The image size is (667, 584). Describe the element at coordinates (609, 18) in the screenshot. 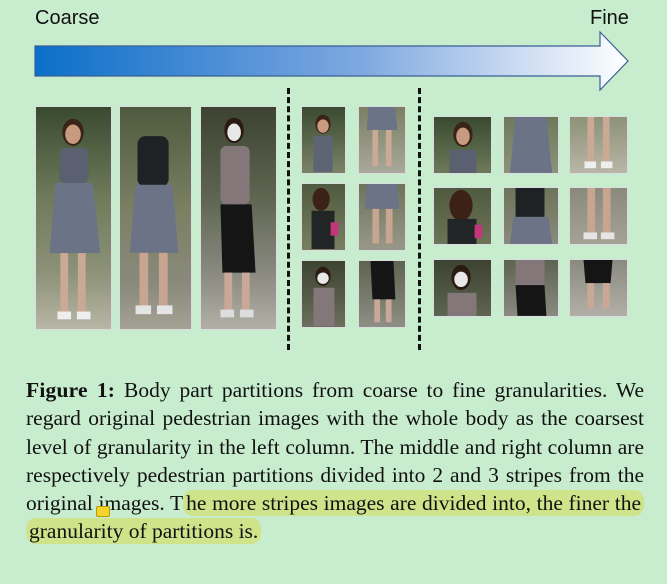

I see `fine-label: Fine` at that location.